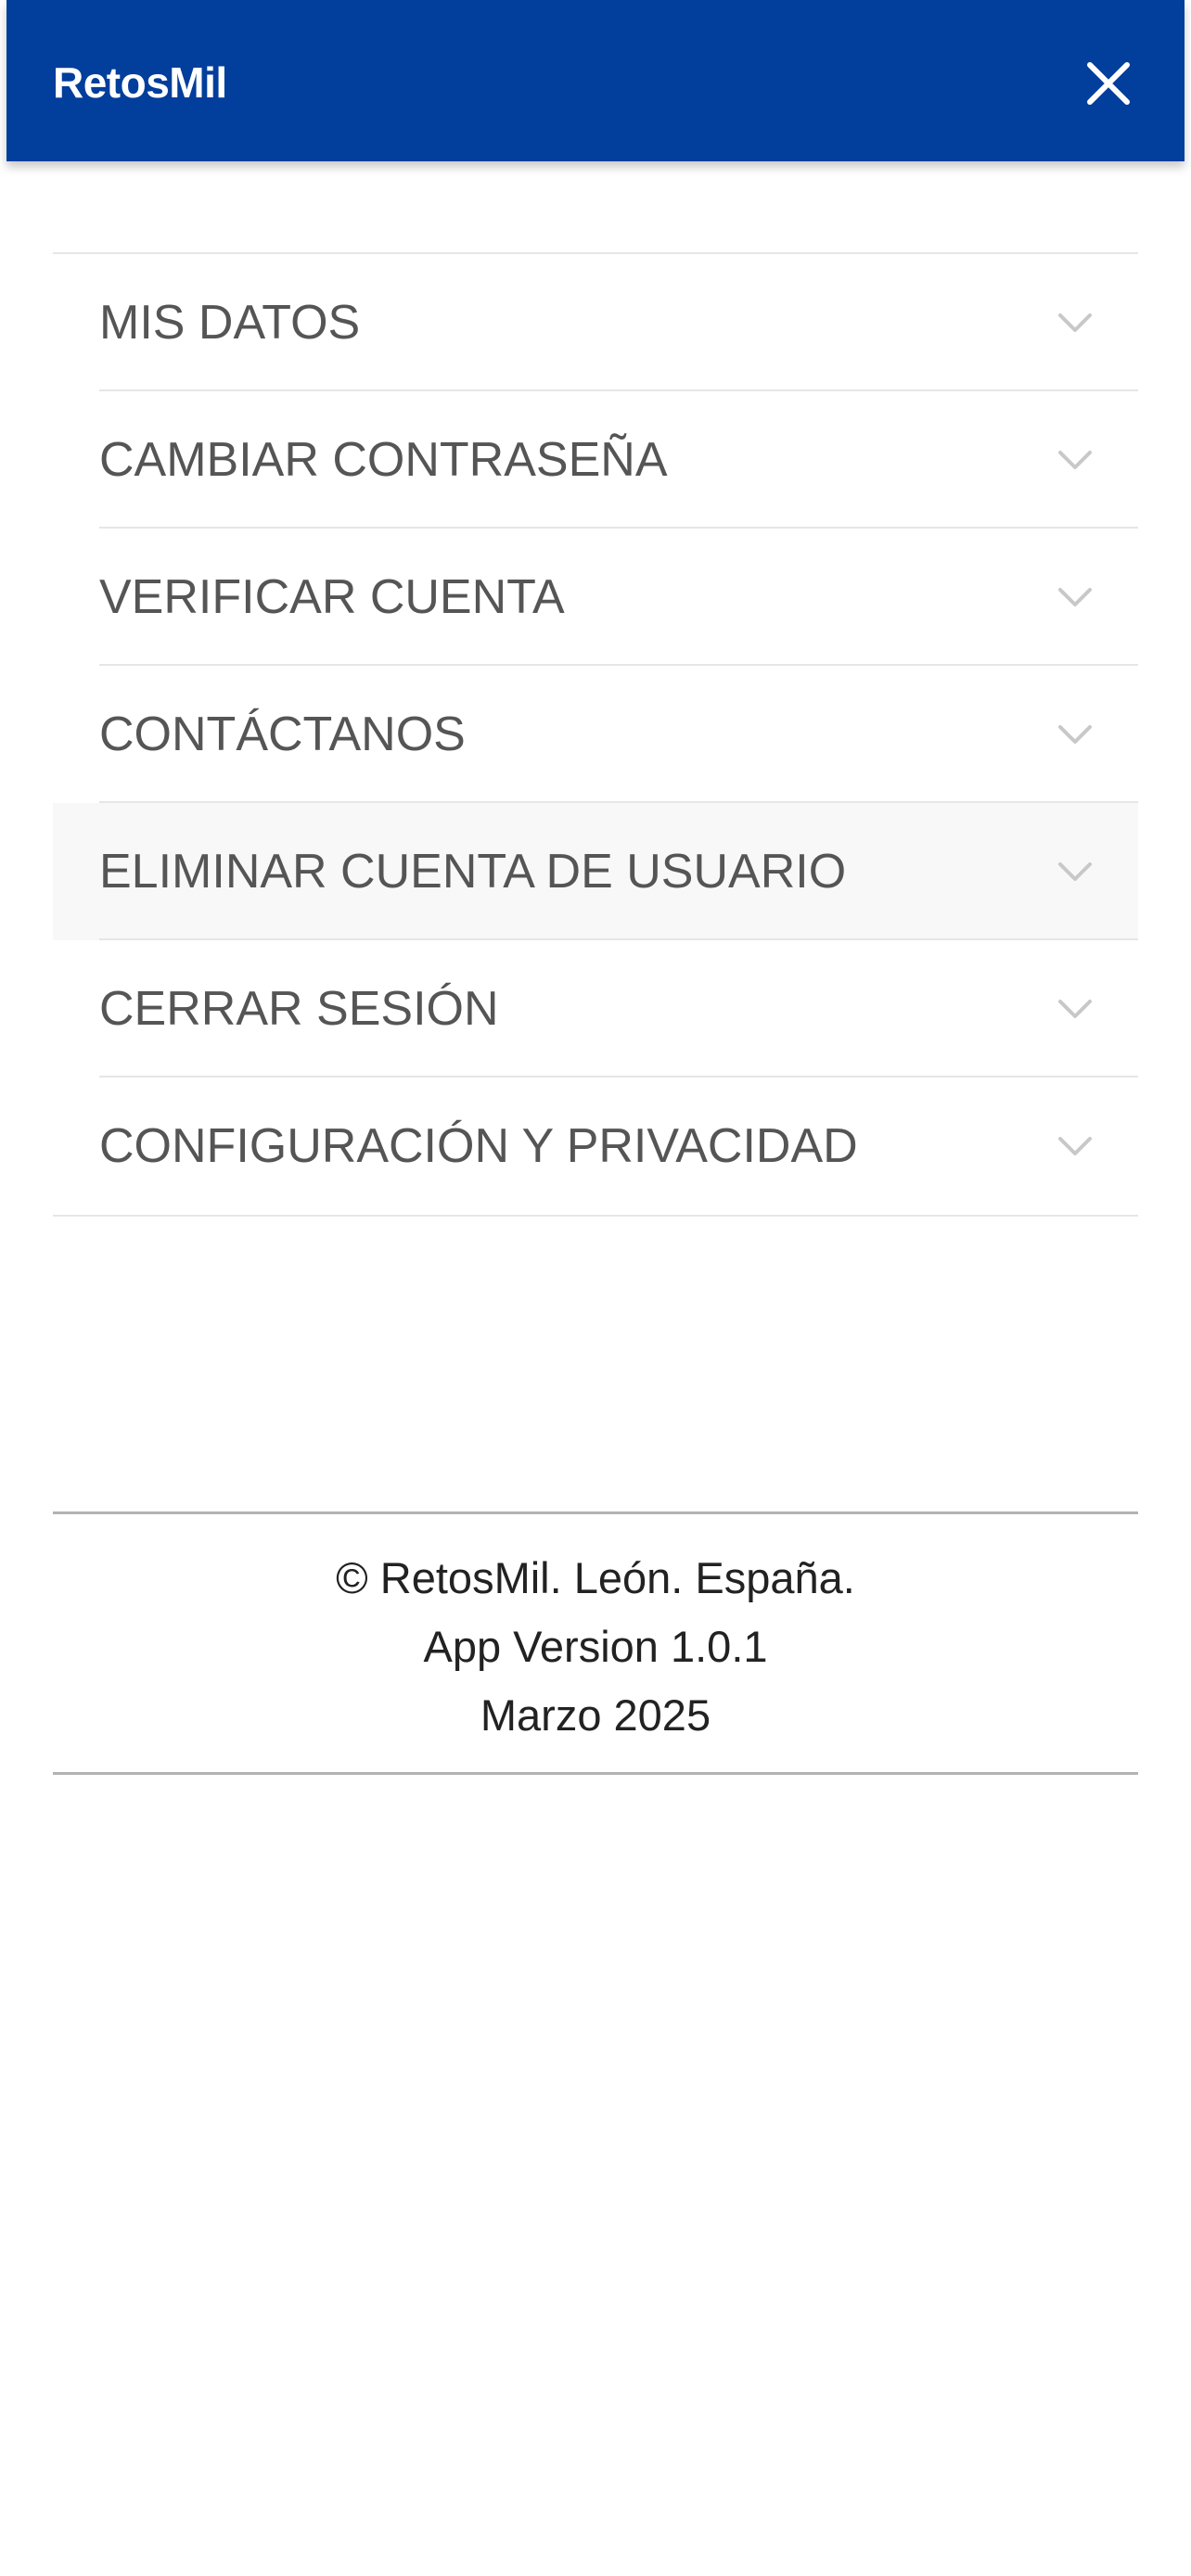 The width and height of the screenshot is (1191, 2576). Describe the element at coordinates (595, 80) in the screenshot. I see `app-header: RetosMil` at that location.